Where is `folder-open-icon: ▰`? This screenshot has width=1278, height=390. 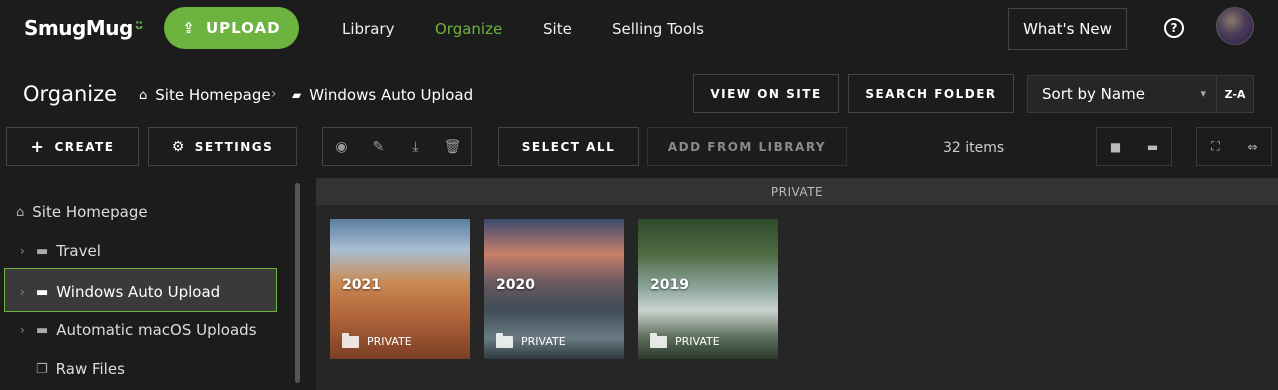 folder-open-icon: ▰ is located at coordinates (297, 95).